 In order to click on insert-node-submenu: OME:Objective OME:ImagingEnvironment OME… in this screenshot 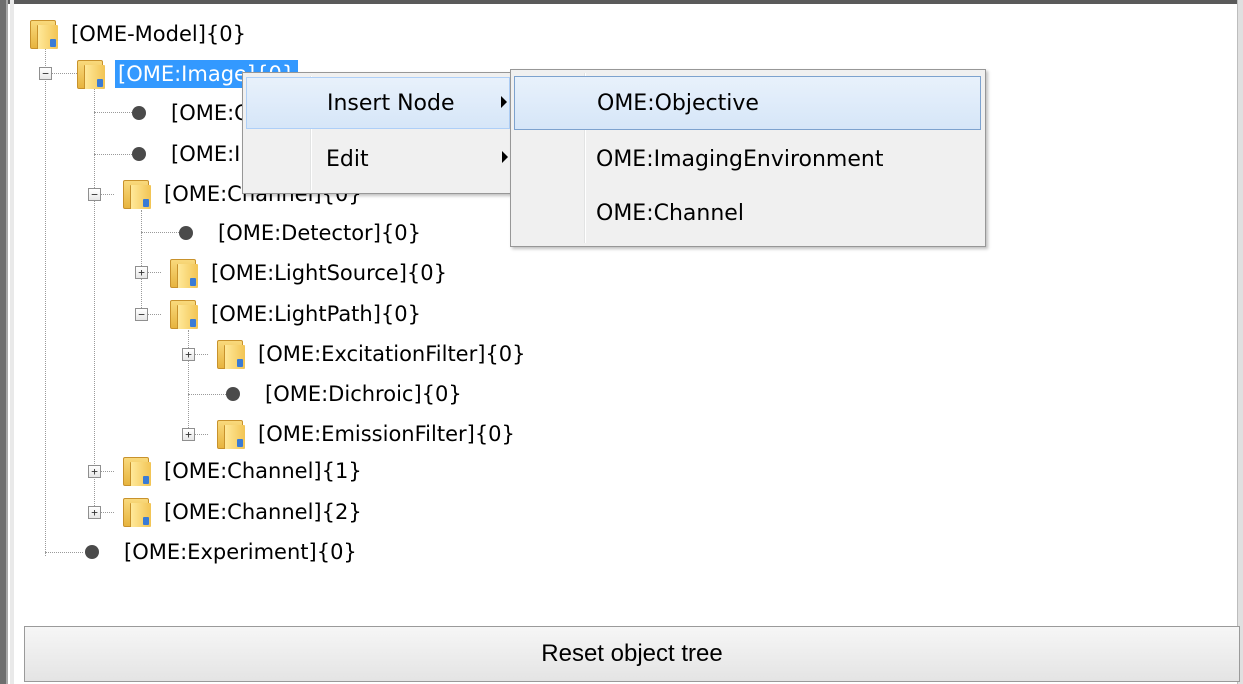, I will do `click(748, 158)`.